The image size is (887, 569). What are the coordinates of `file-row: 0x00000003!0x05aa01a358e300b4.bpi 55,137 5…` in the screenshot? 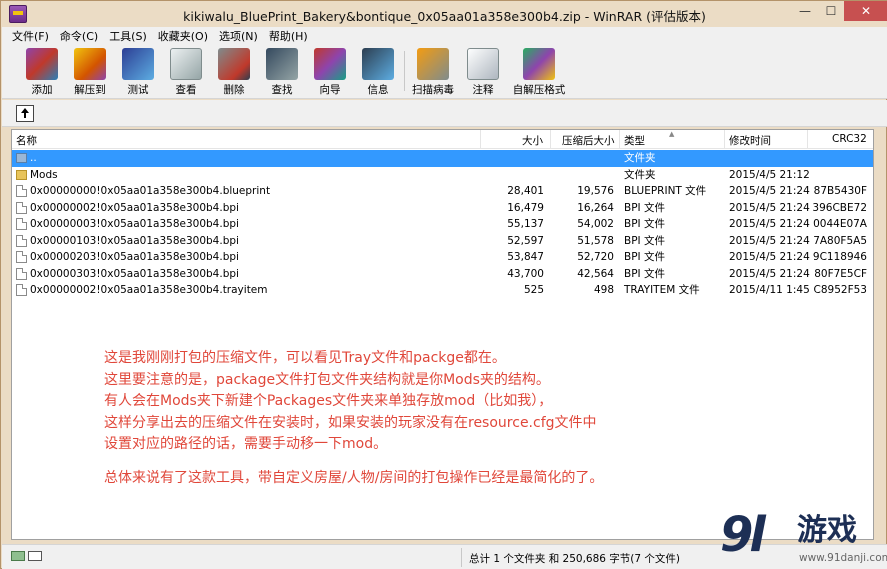 It's located at (442, 224).